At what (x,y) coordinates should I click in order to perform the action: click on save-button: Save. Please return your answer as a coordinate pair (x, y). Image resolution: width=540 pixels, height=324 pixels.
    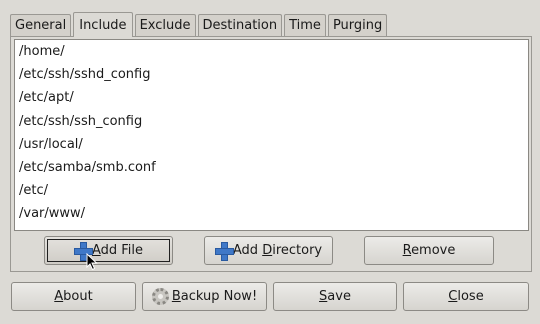
    Looking at the image, I should click on (335, 296).